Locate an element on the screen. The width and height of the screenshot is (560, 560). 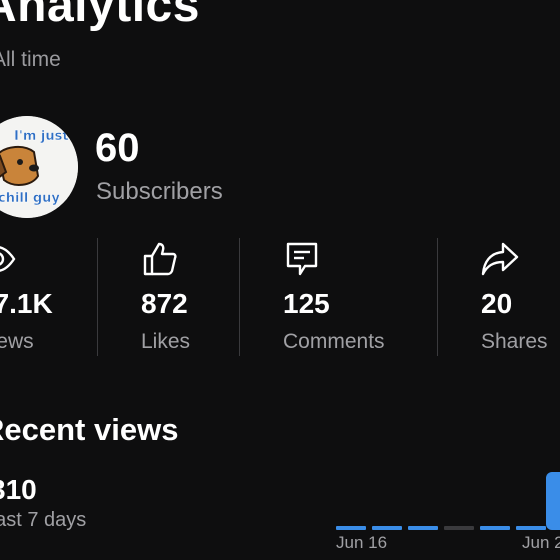
x-tick-label: Jun 16 is located at coordinates (362, 542).